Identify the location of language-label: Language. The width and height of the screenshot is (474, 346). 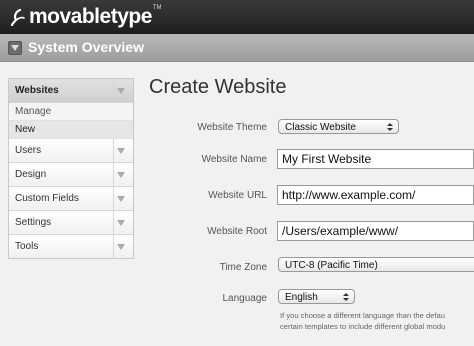
(245, 298).